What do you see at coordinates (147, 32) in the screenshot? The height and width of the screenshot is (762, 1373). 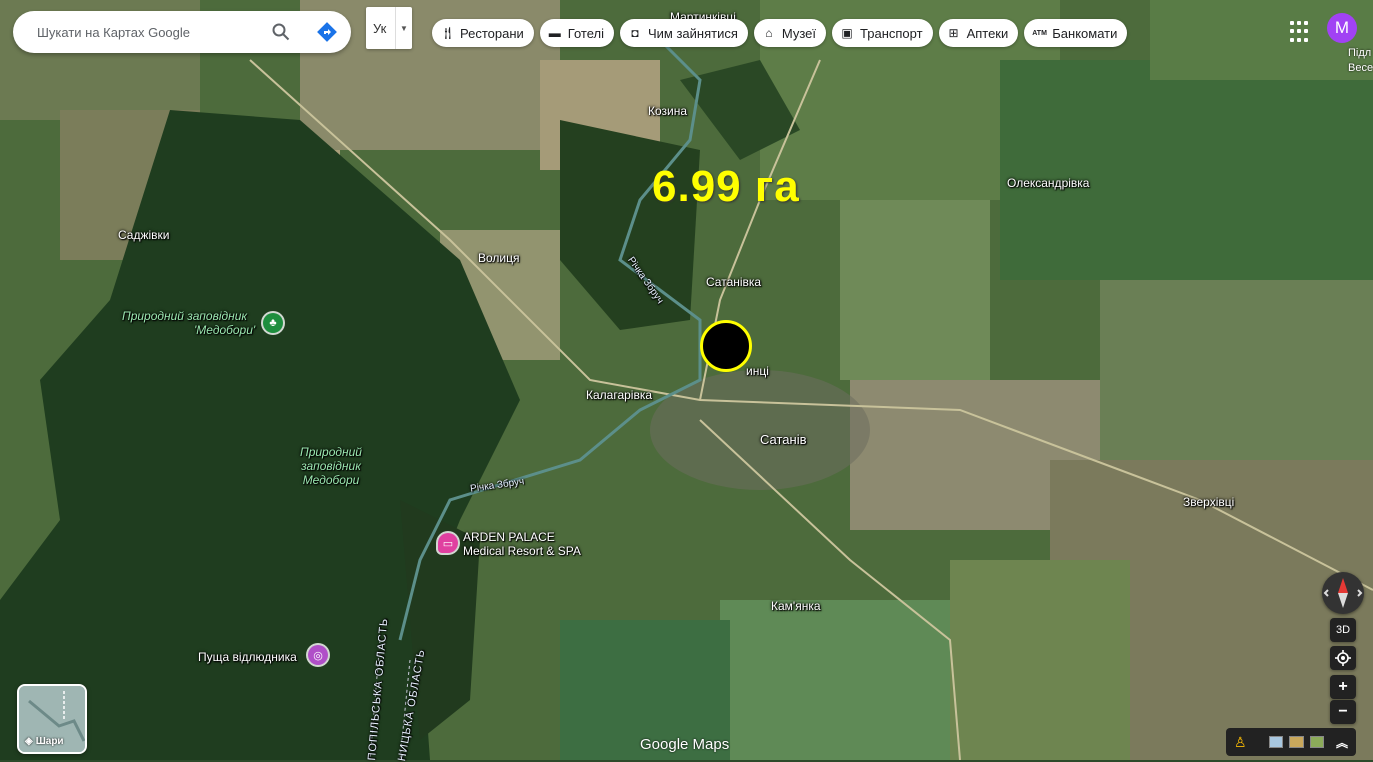 I see `search-input` at bounding box center [147, 32].